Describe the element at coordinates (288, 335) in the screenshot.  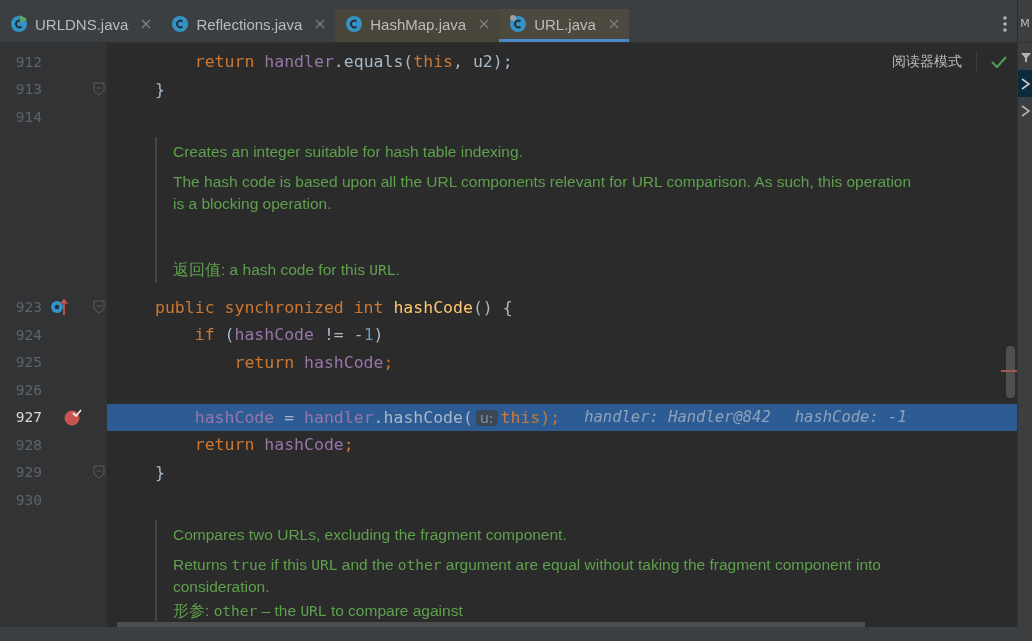
I see `code-line: if (hashCode != -1)` at that location.